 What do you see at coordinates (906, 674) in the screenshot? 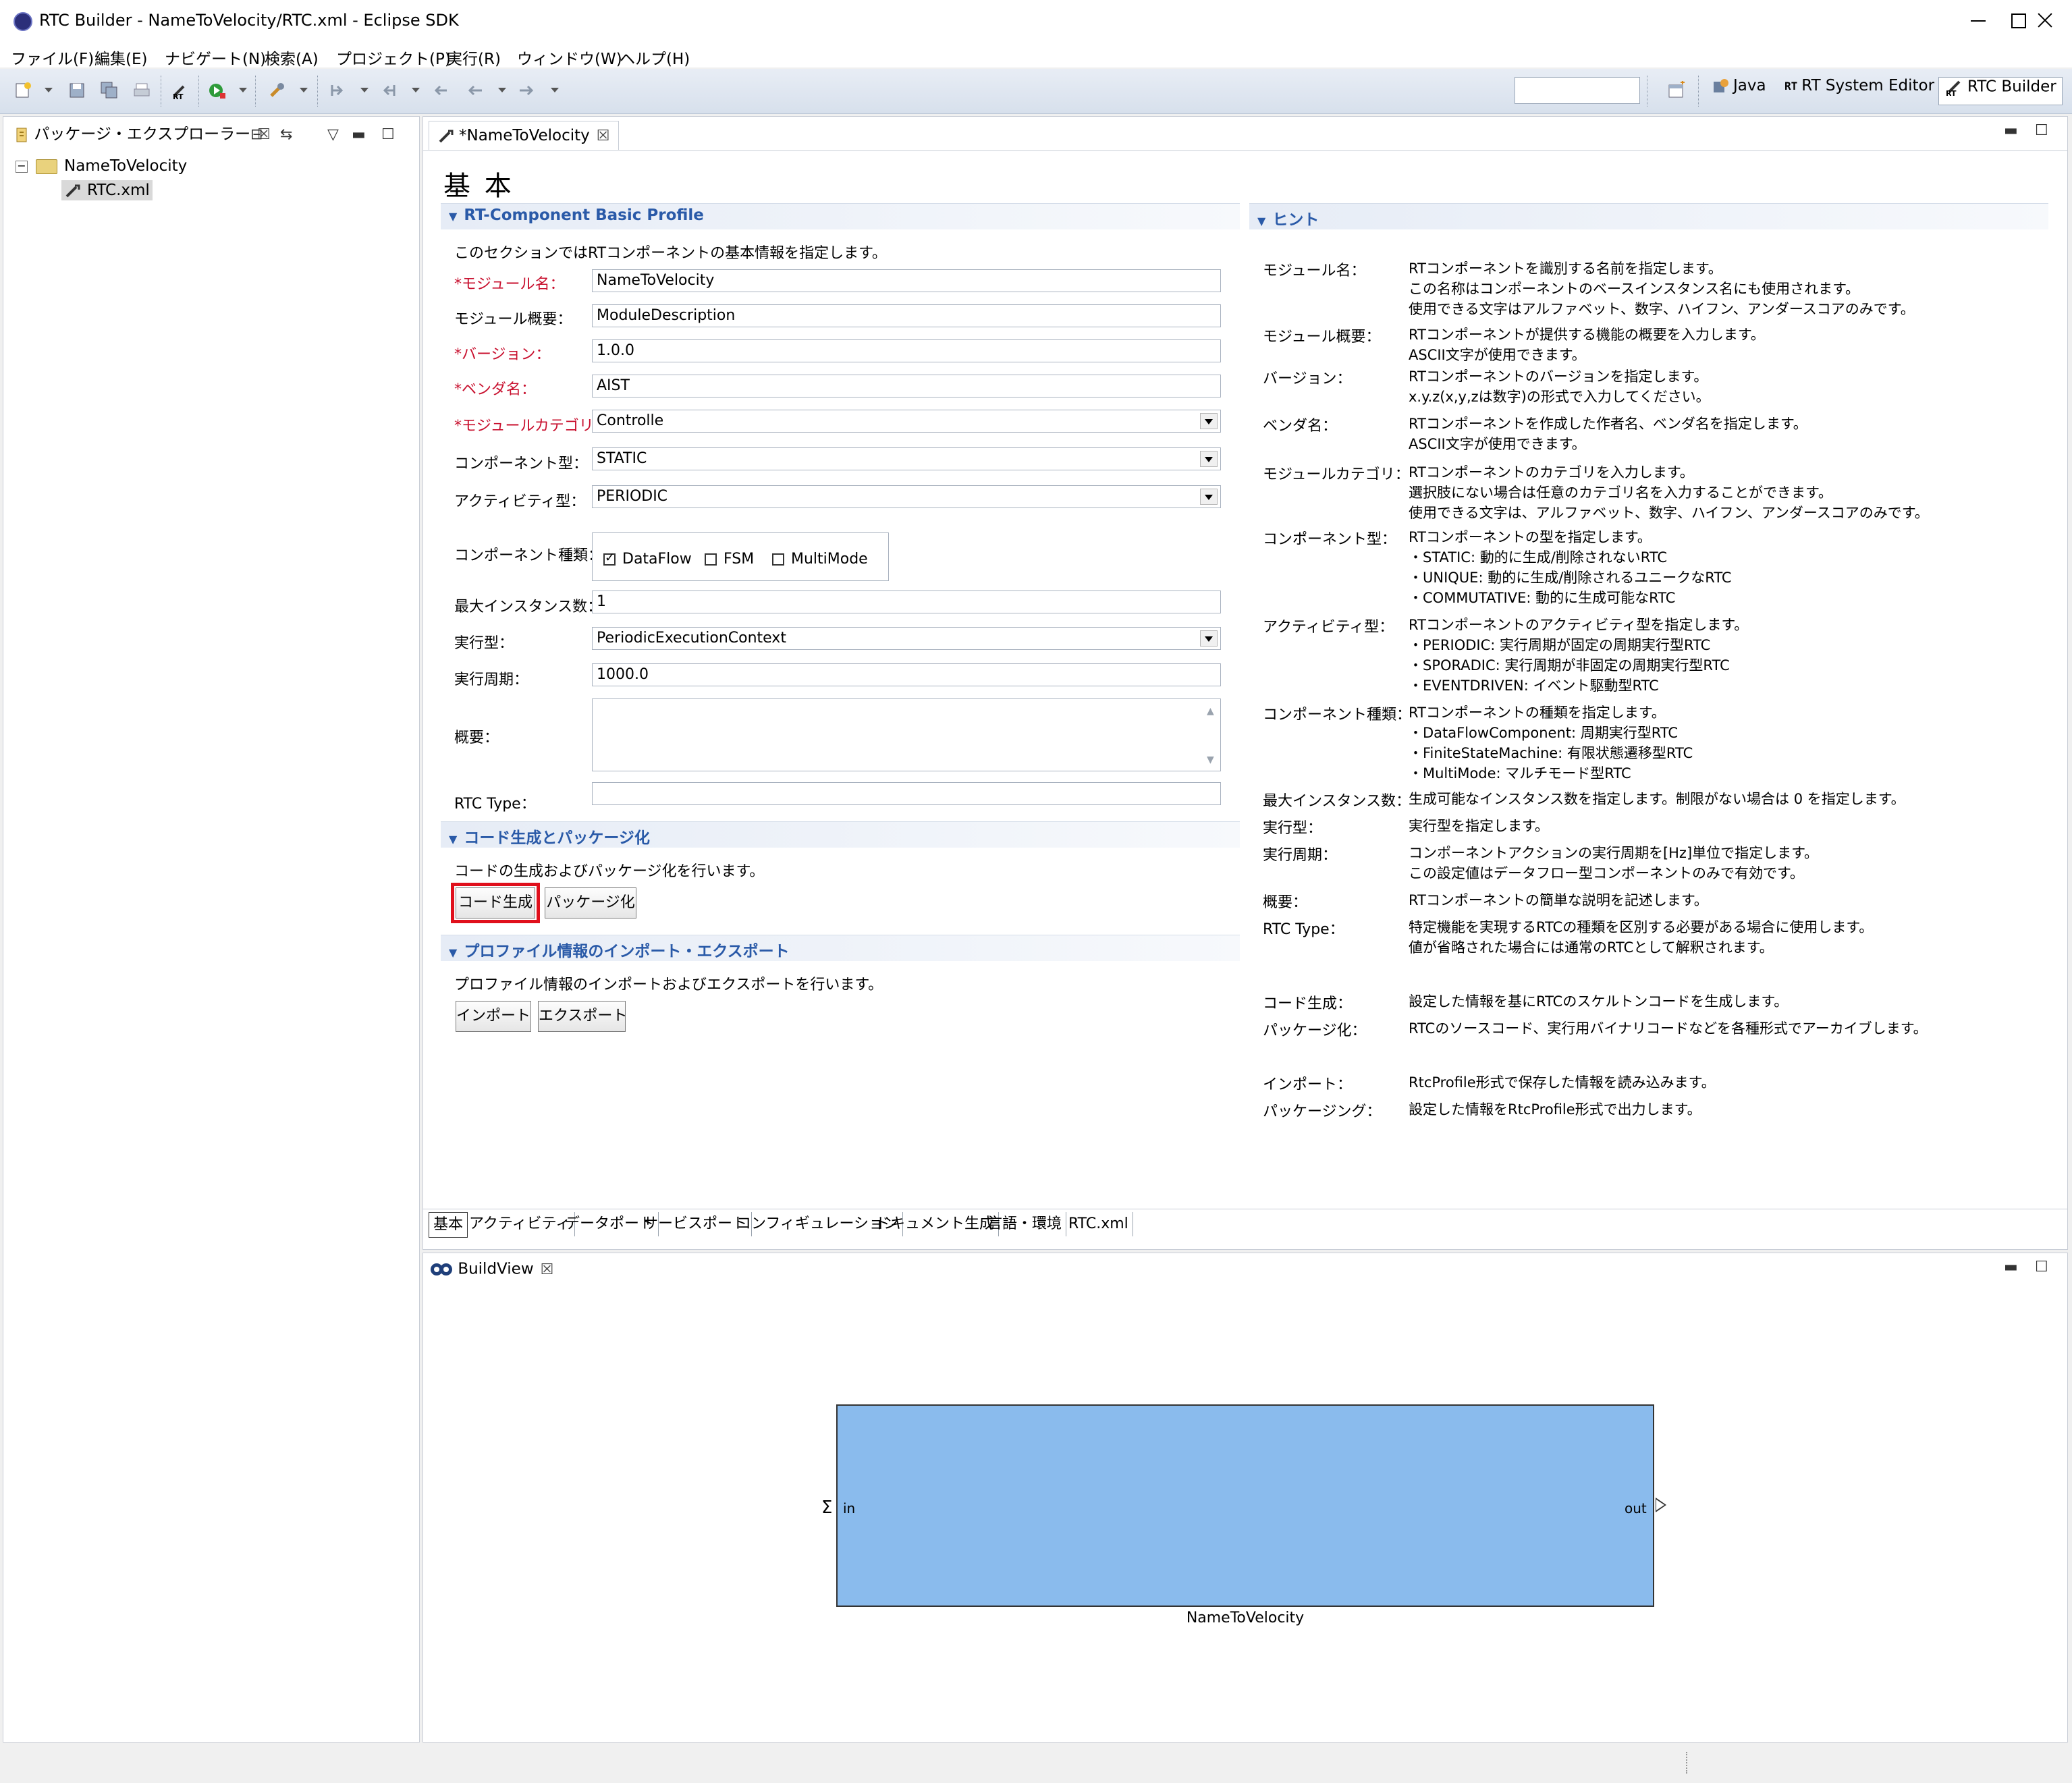
I see `execution-rate-field: 1000.0` at bounding box center [906, 674].